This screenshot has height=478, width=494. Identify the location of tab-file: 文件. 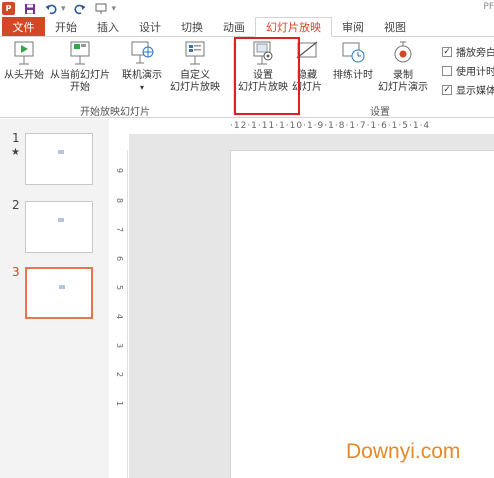
(23, 26).